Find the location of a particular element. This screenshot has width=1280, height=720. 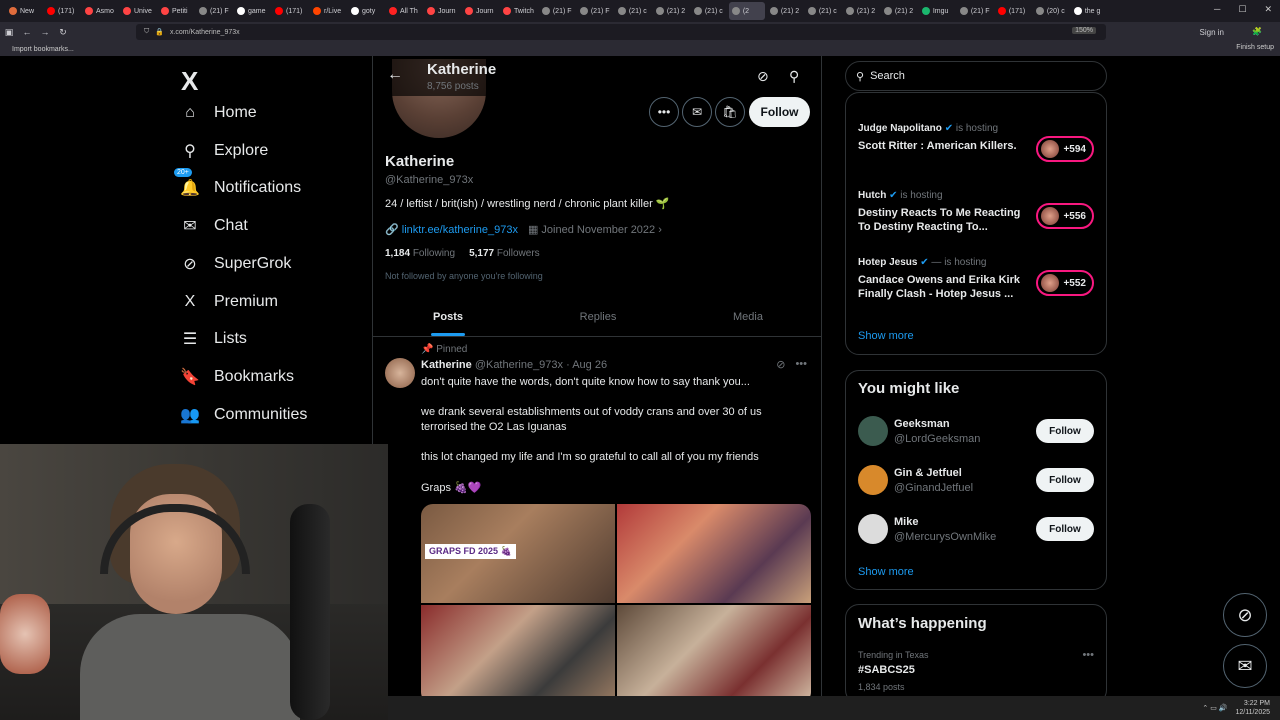

followers-link: 5,177 Followers is located at coordinates (504, 253).